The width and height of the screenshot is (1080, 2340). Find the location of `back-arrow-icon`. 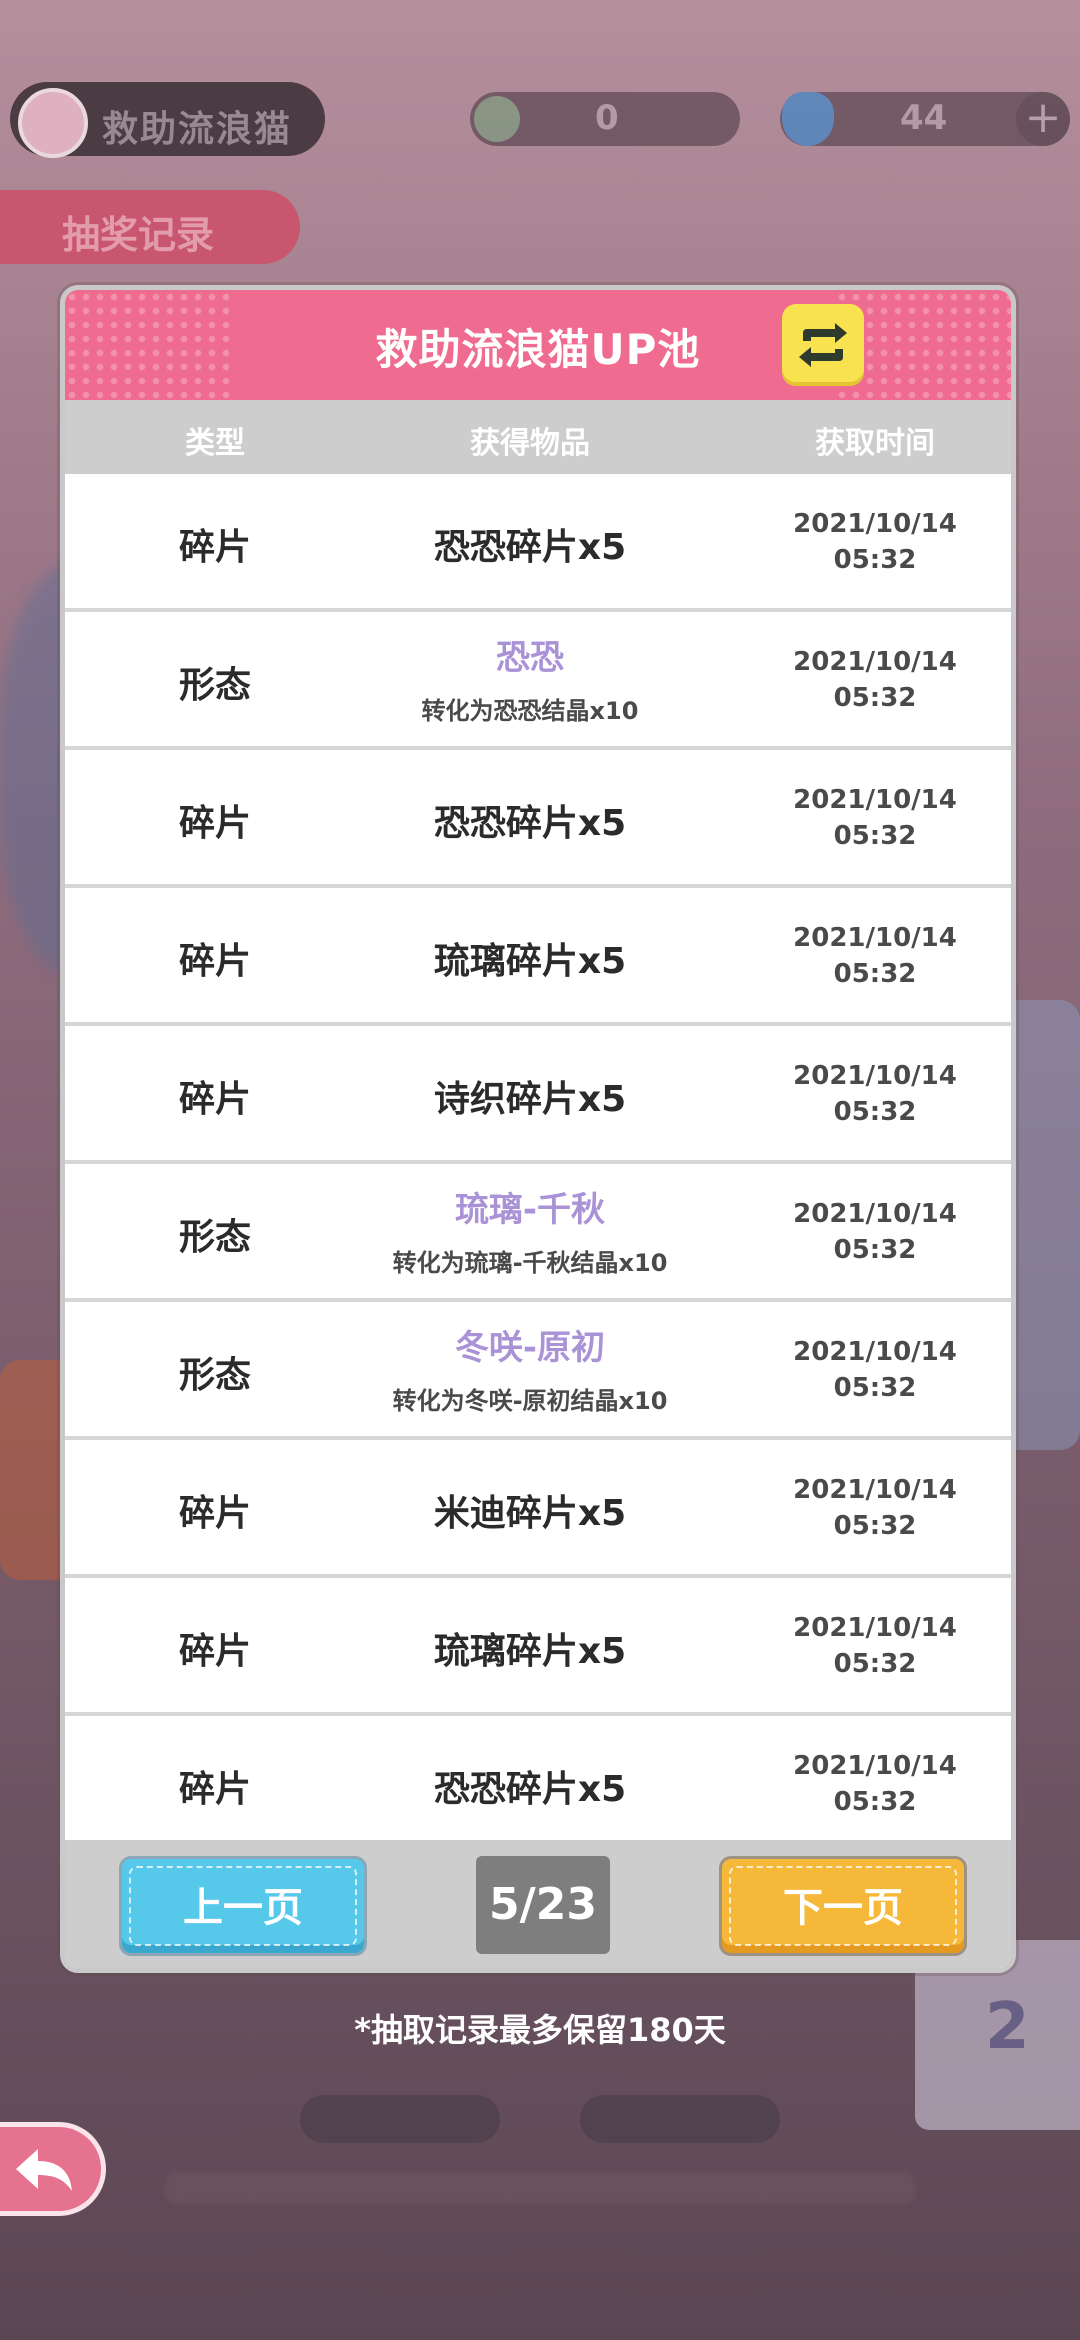

back-arrow-icon is located at coordinates (44, 2170).